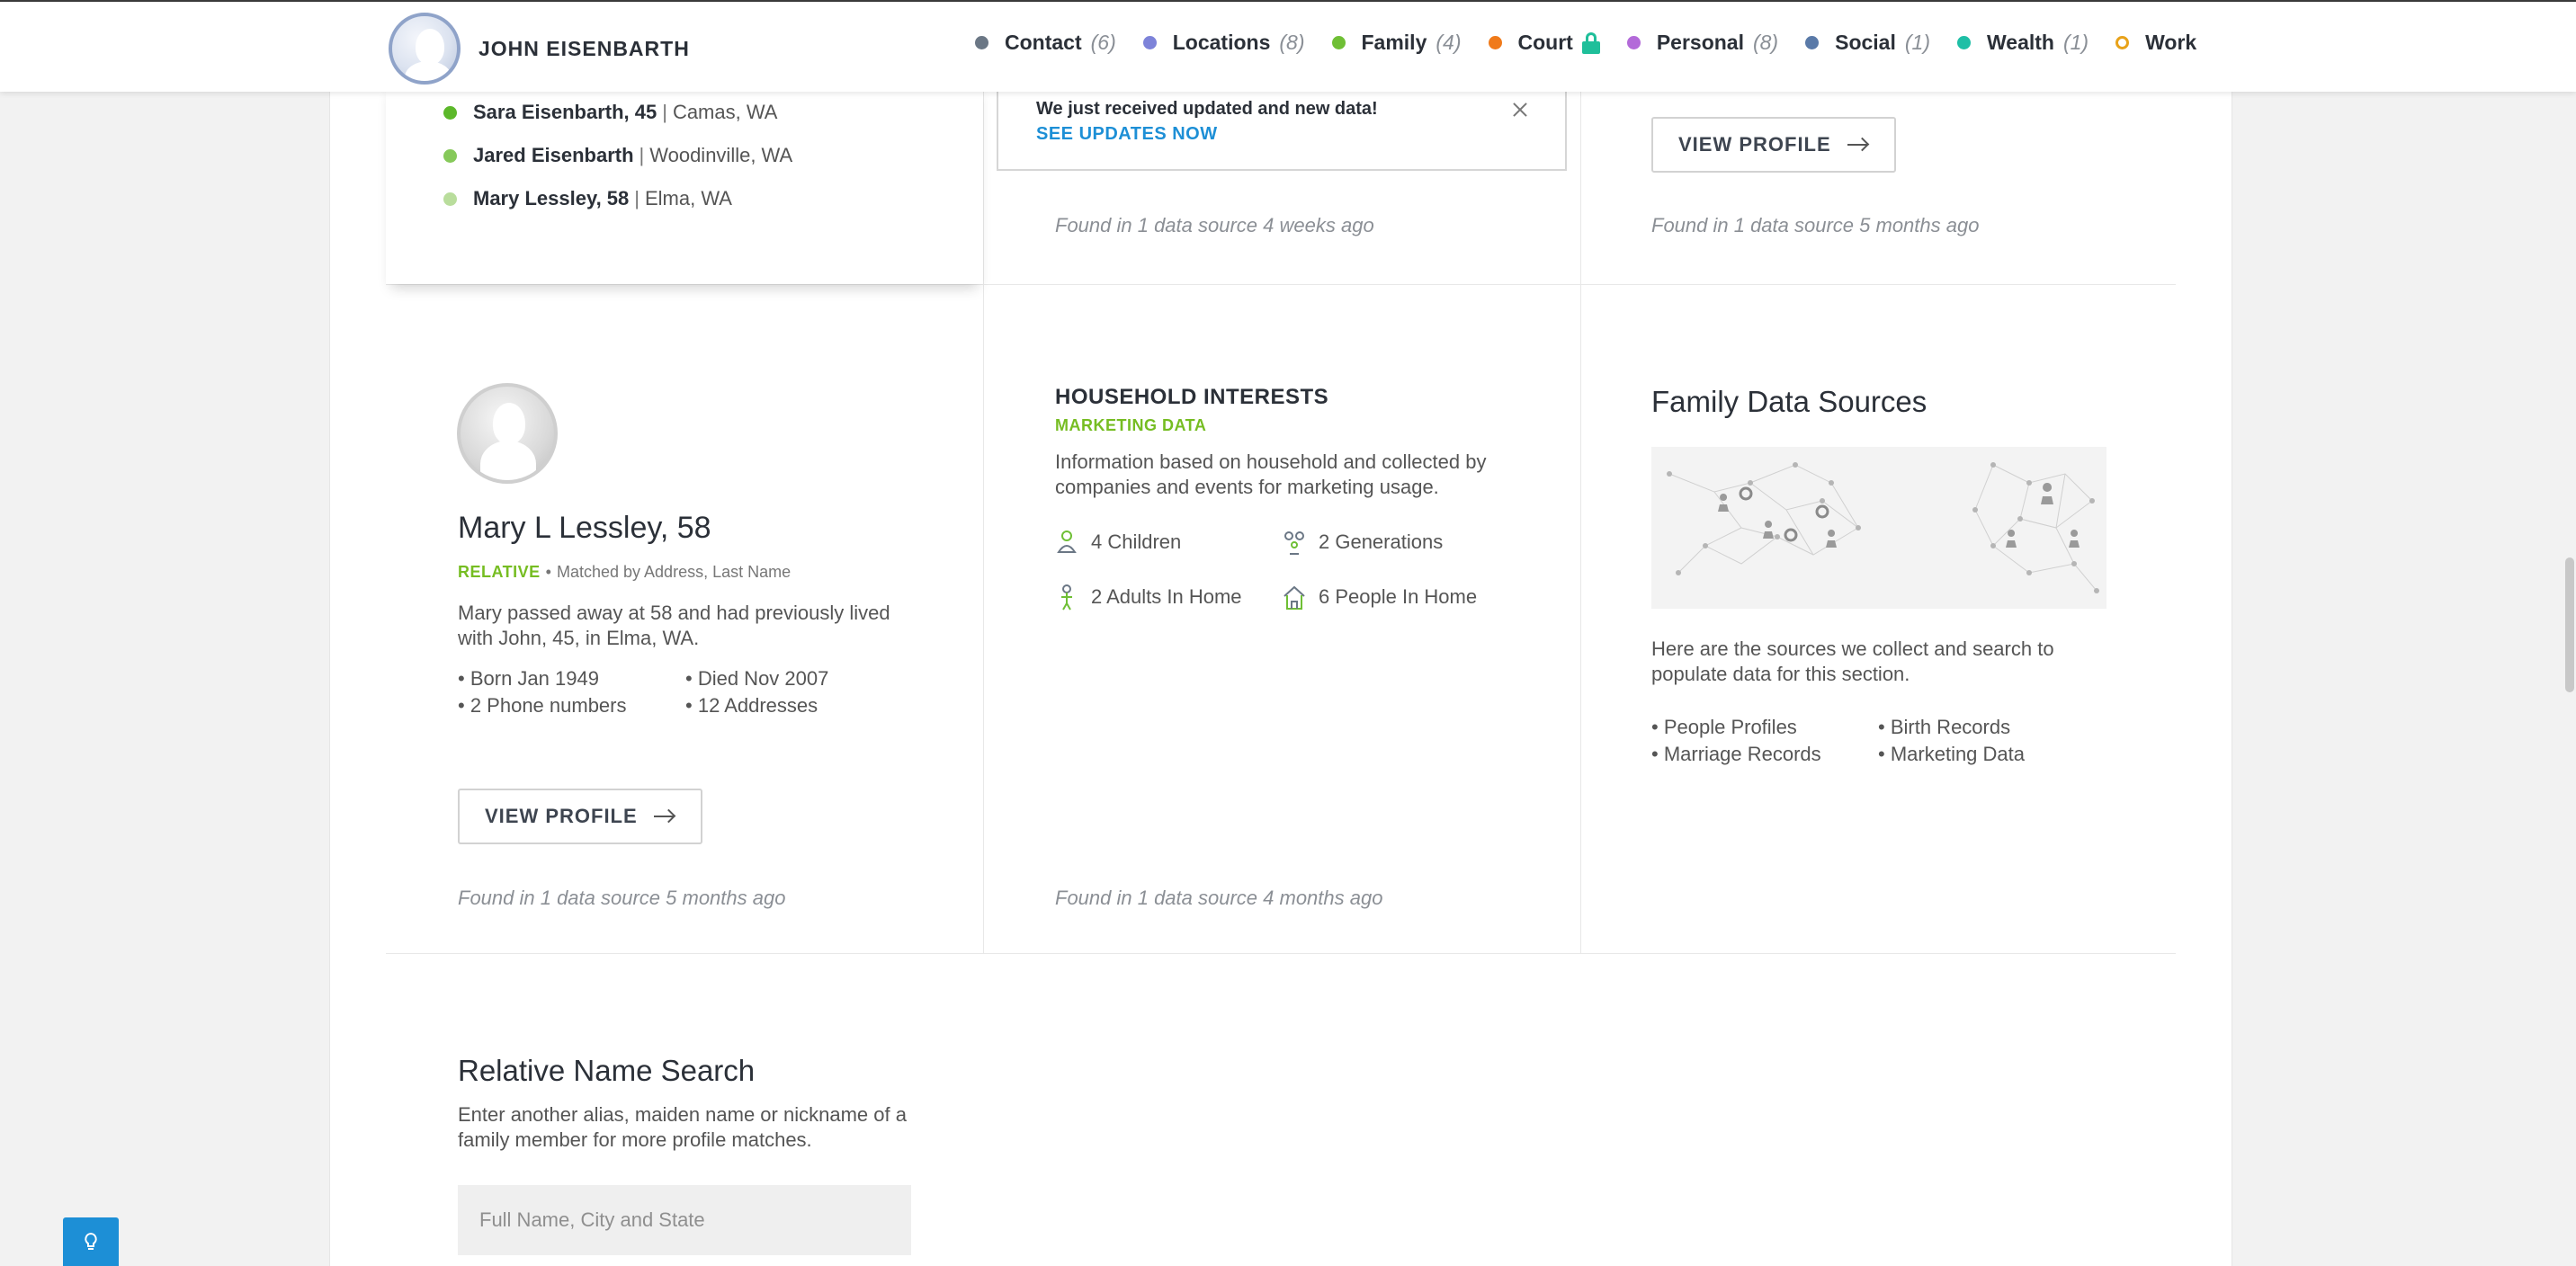 The image size is (2576, 1266). What do you see at coordinates (1192, 397) in the screenshot?
I see `household-title: HOUSEHOLD INTERESTS` at bounding box center [1192, 397].